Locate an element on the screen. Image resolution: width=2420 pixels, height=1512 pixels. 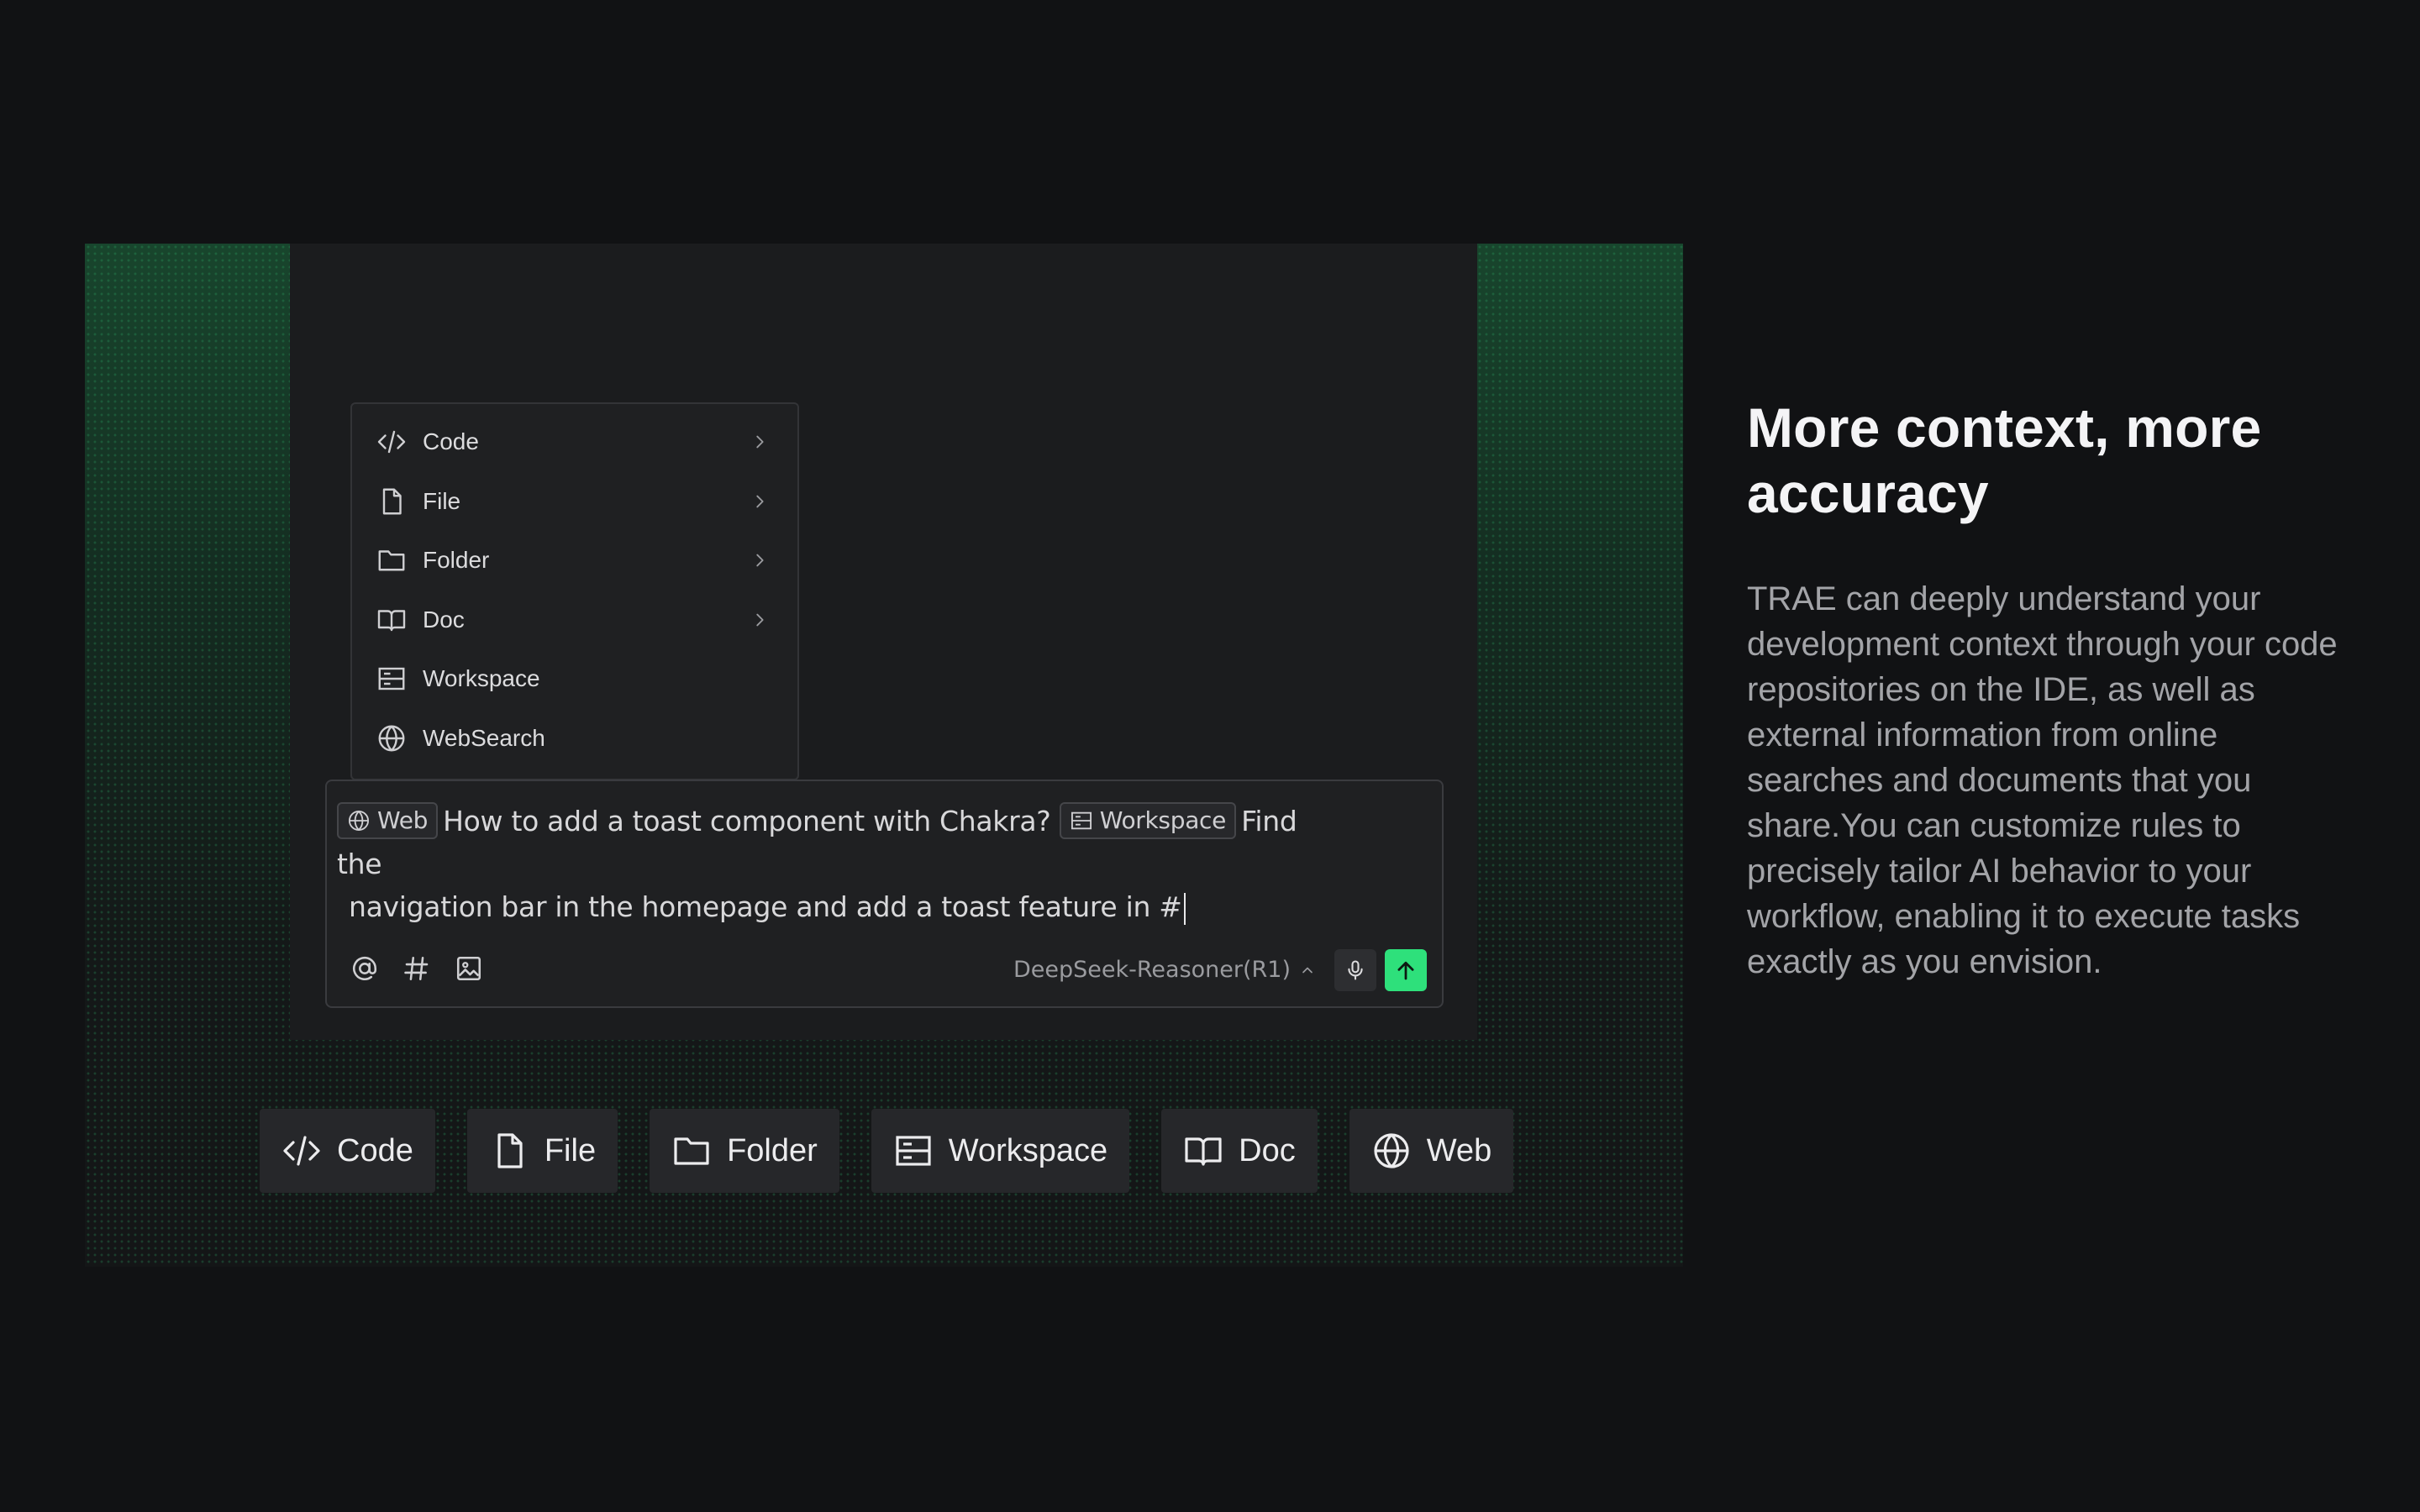
send-button is located at coordinates (1406, 970).